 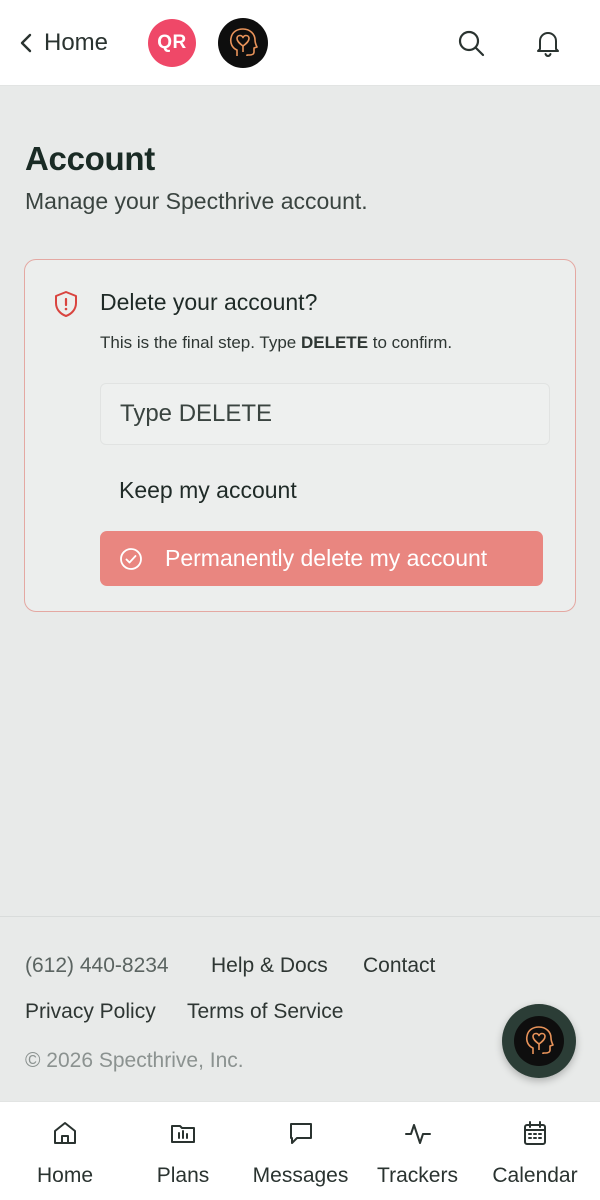 I want to click on notifications-button, so click(x=548, y=43).